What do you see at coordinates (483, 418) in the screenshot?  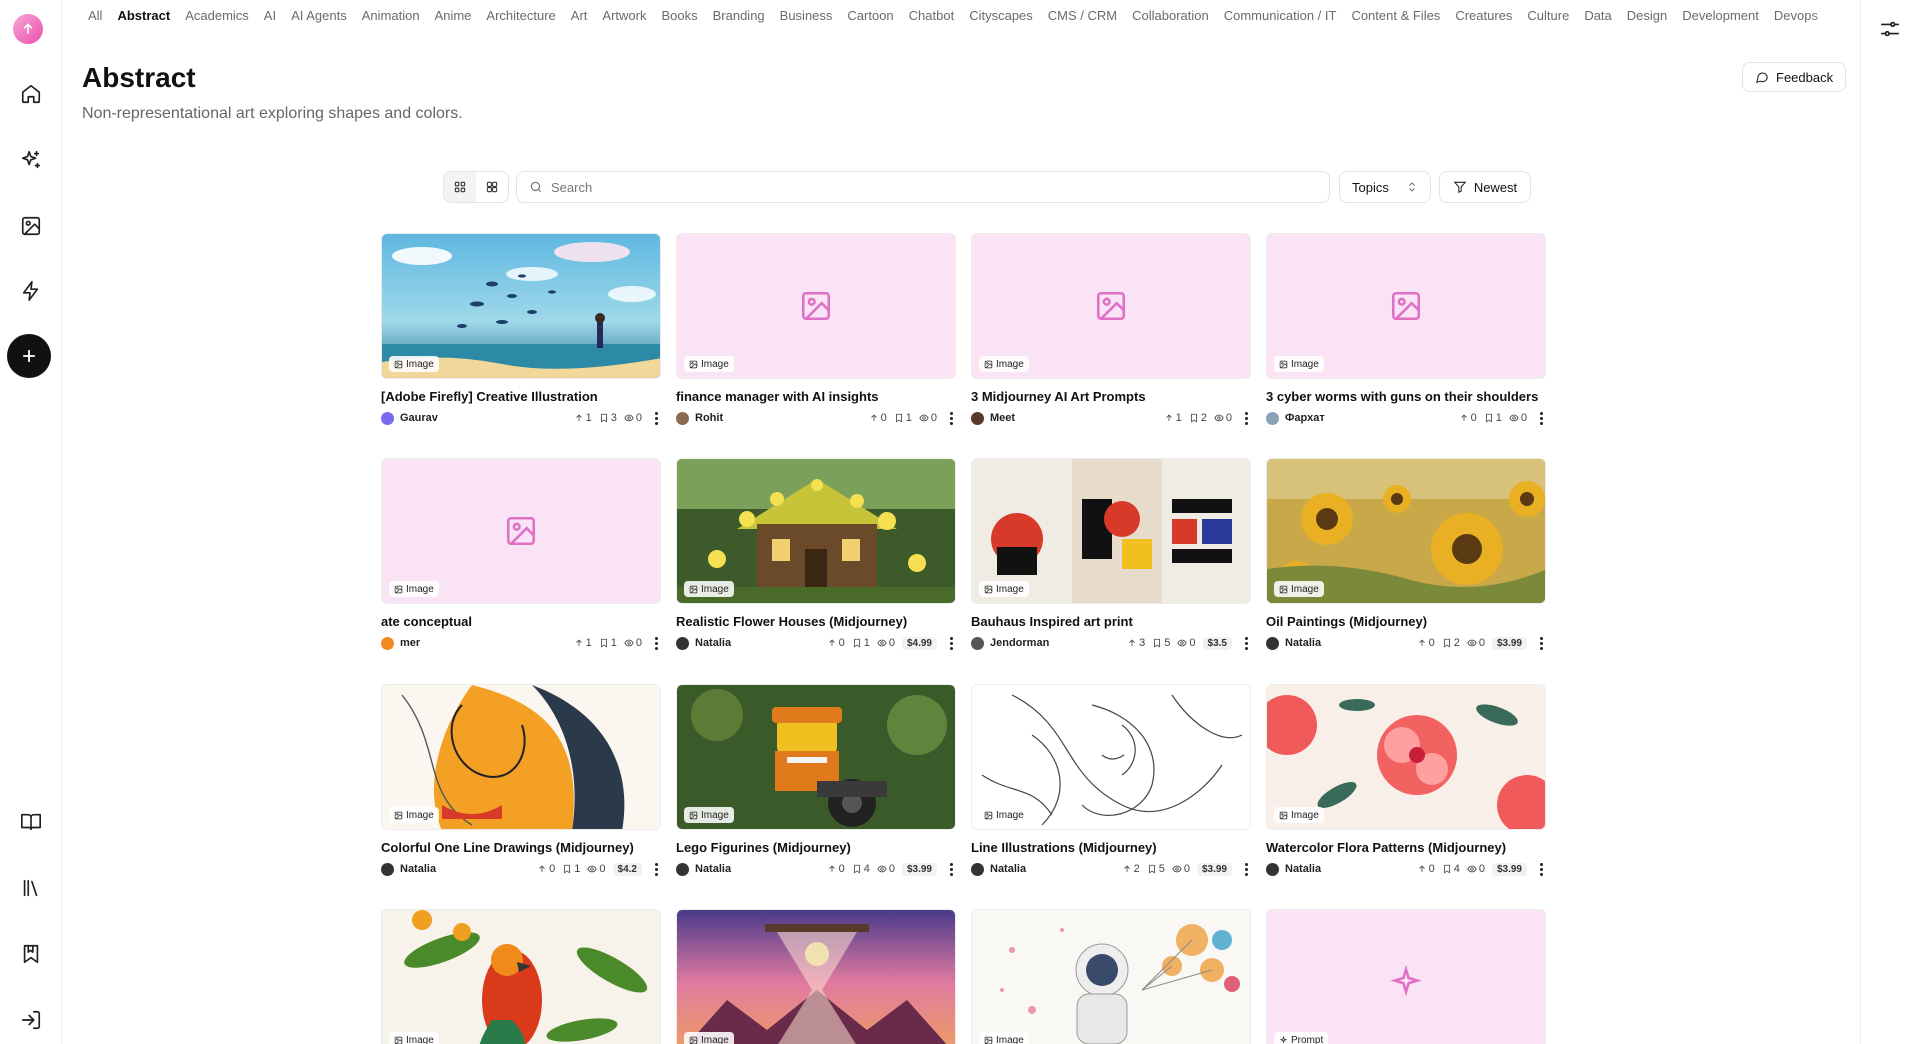 I see `author-name: Gaurav` at bounding box center [483, 418].